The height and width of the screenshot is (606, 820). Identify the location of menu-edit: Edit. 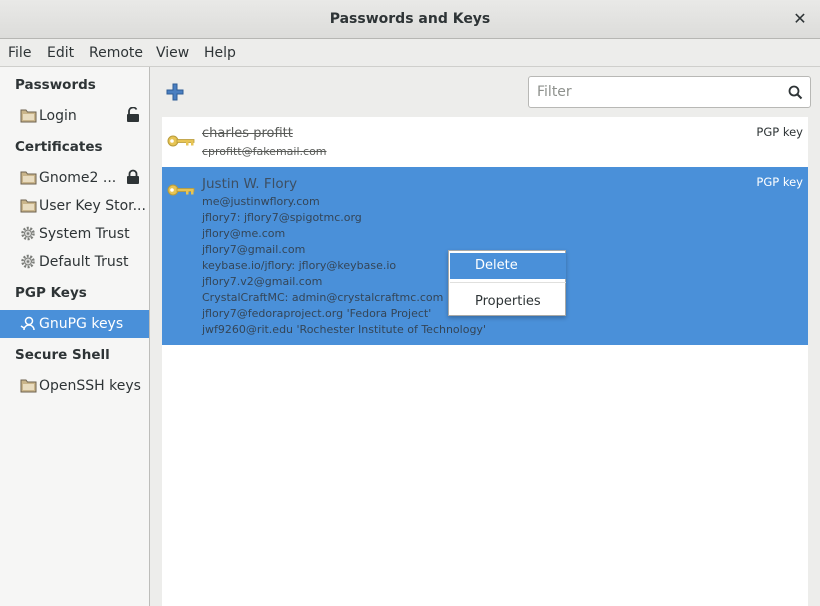
(60, 53).